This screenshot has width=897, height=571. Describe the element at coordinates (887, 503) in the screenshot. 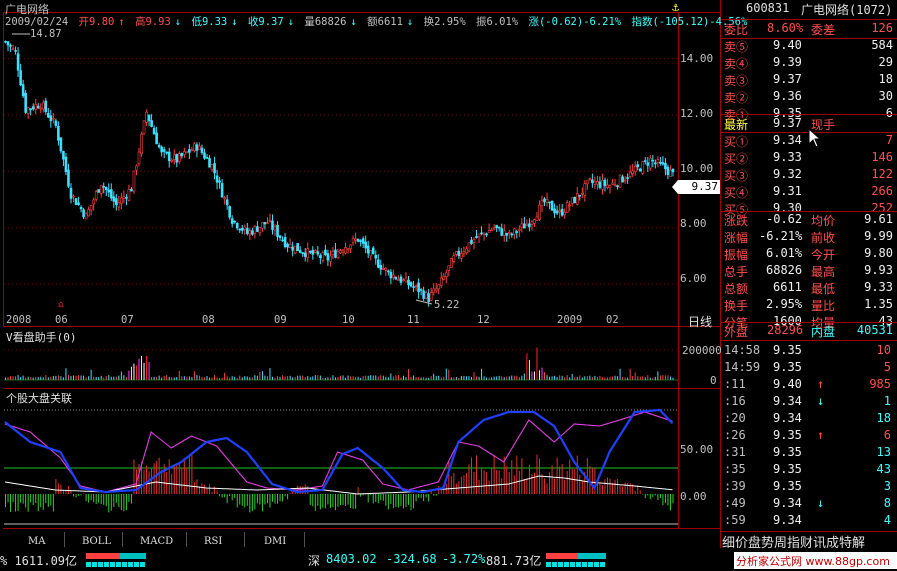

I see `tick-volume: 8` at that location.